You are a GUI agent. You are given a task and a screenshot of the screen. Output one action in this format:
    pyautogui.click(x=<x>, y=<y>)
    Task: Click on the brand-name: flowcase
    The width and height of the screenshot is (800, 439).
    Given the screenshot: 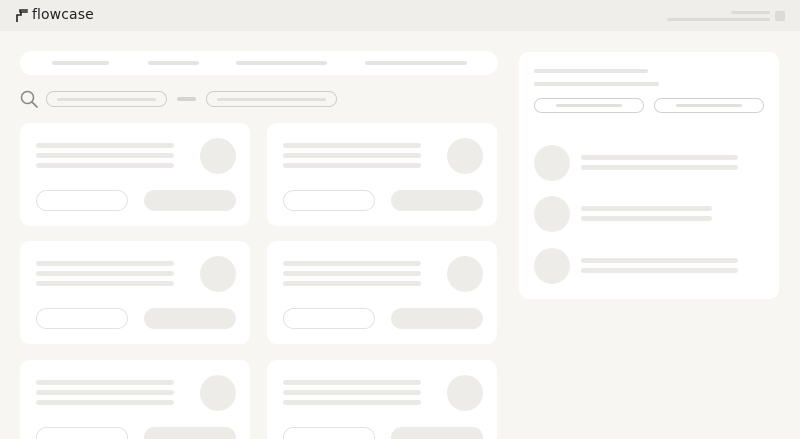 What is the action you would take?
    pyautogui.click(x=63, y=15)
    